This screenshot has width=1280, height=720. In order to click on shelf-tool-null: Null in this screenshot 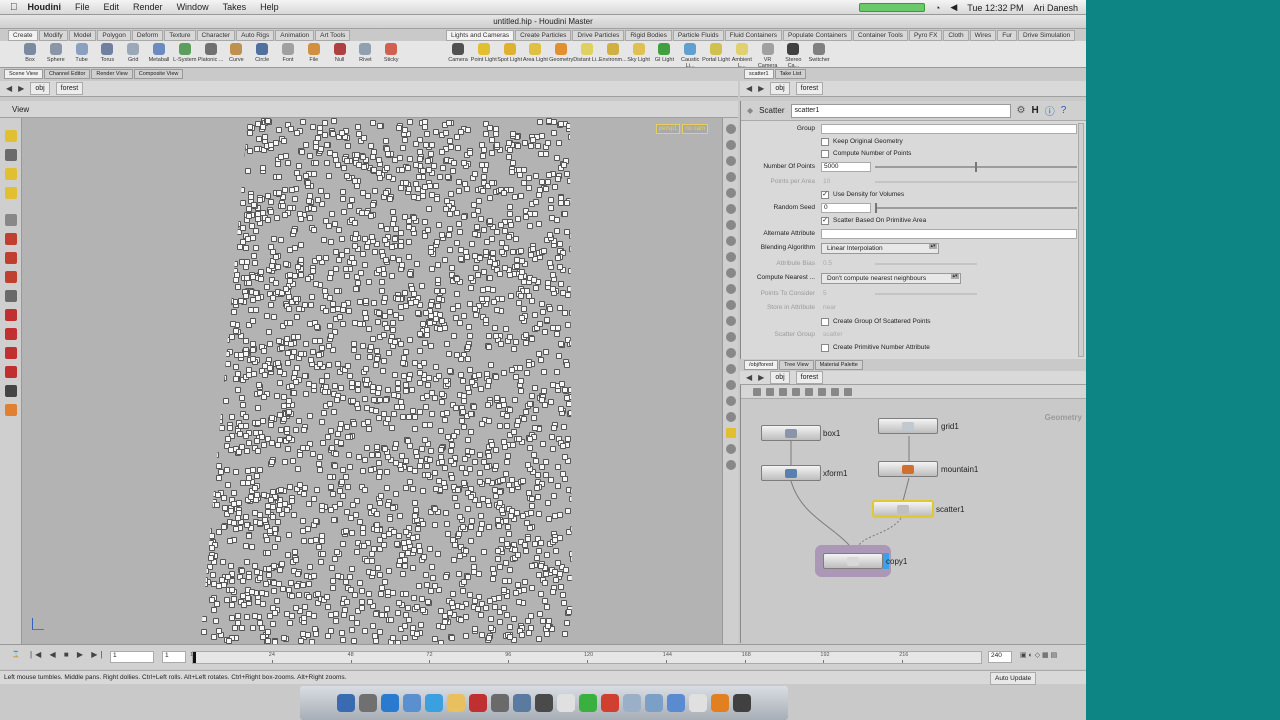, I will do `click(340, 54)`.